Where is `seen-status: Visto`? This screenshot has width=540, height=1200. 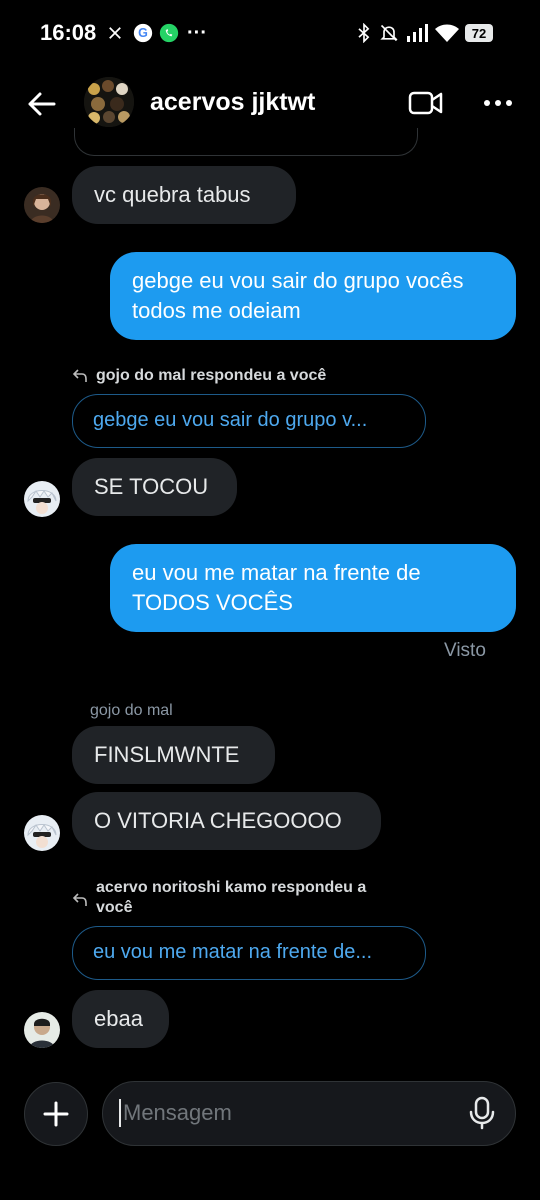
seen-status: Visto is located at coordinates (465, 650).